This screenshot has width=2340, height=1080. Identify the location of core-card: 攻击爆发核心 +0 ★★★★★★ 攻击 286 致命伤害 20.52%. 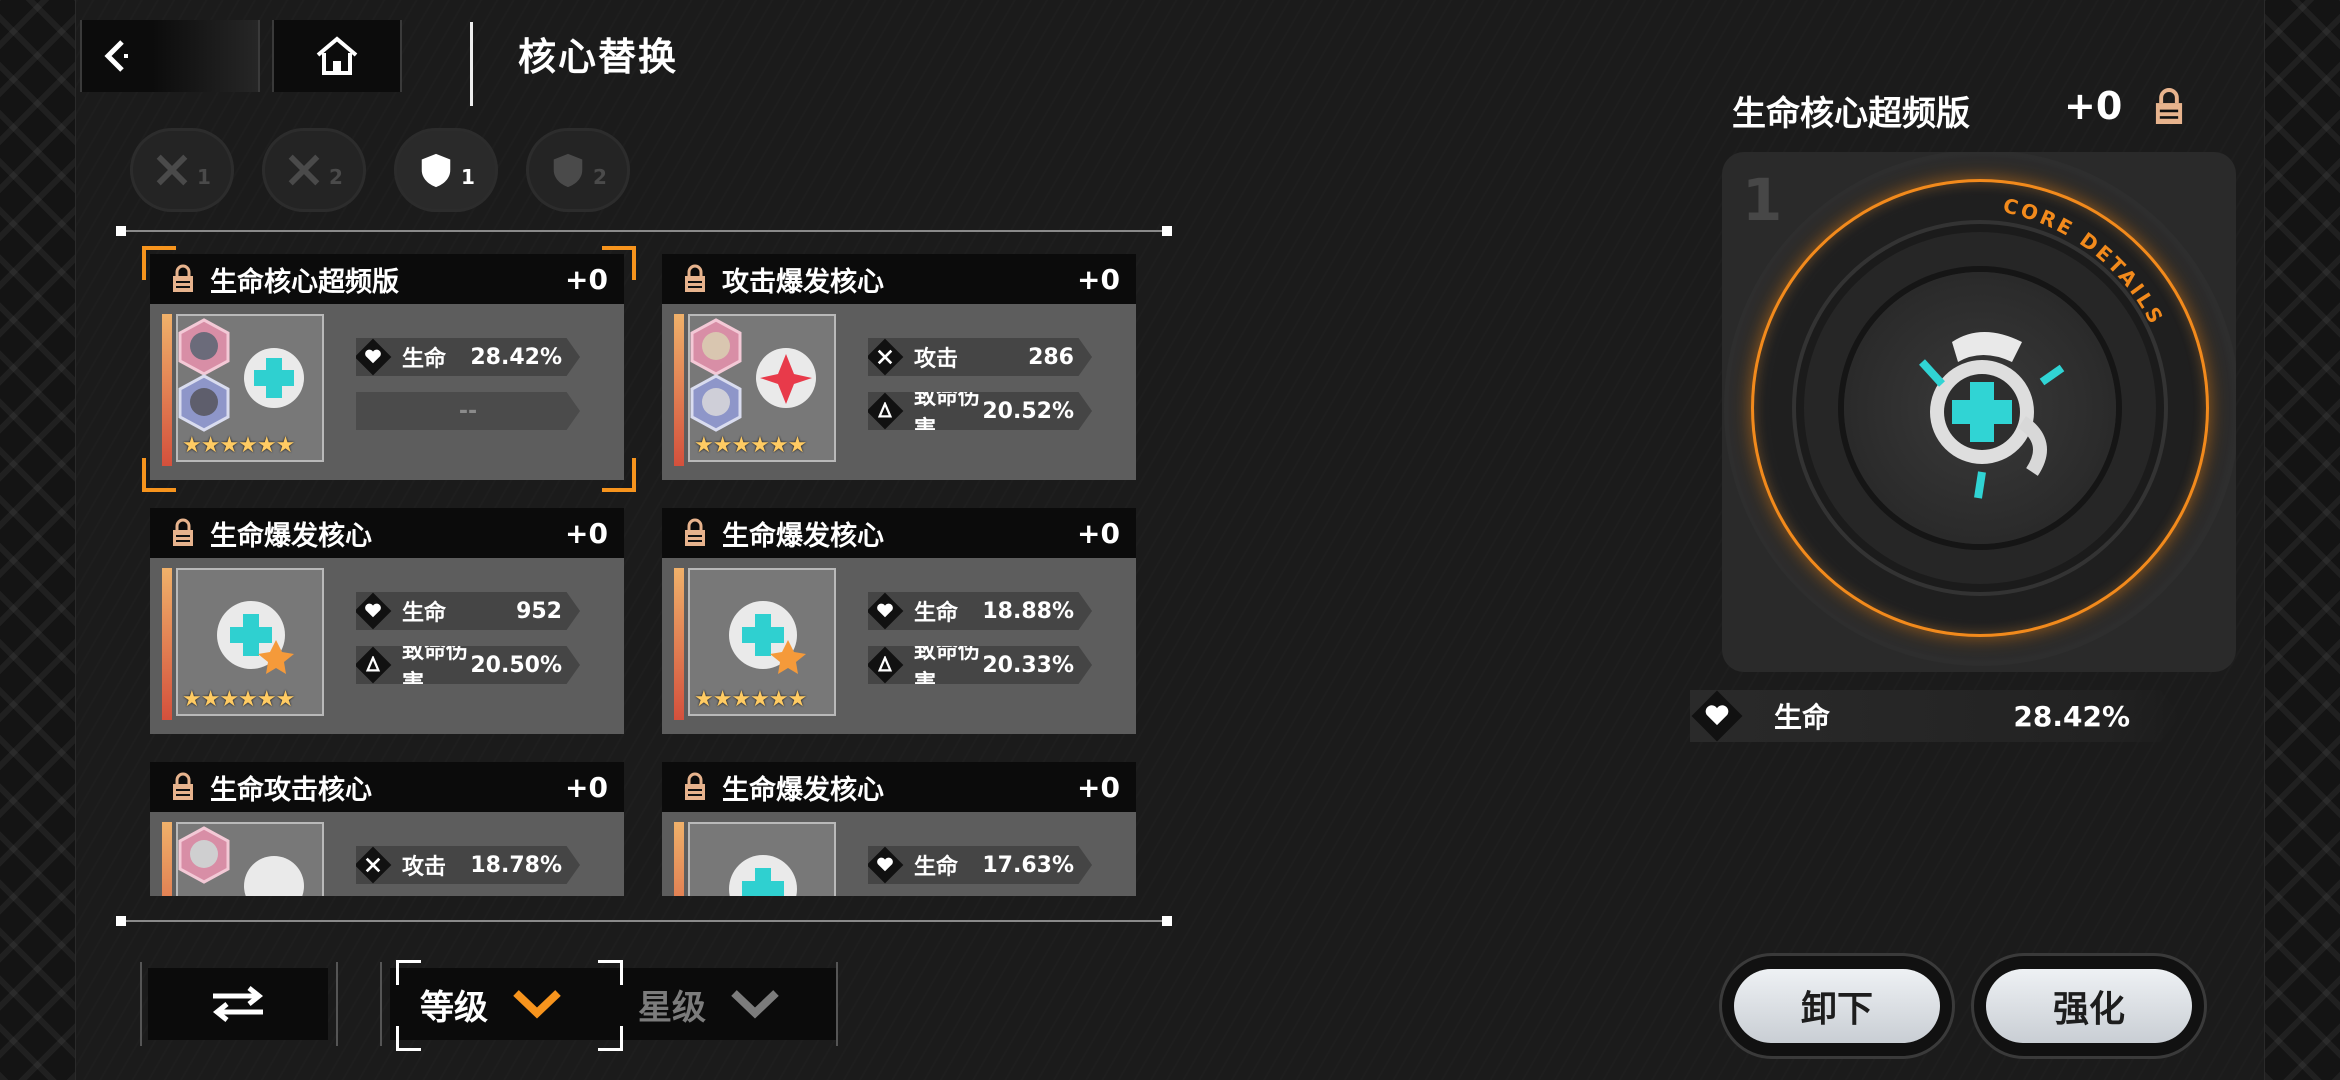
(899, 367).